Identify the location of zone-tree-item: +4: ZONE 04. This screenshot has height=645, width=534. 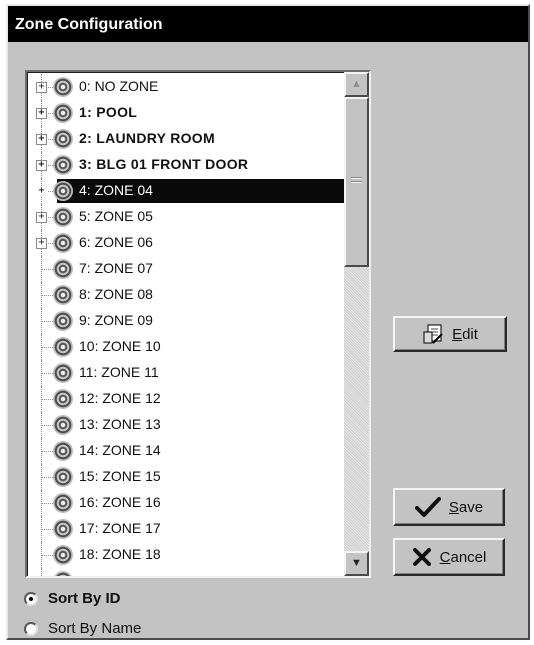
(185, 191).